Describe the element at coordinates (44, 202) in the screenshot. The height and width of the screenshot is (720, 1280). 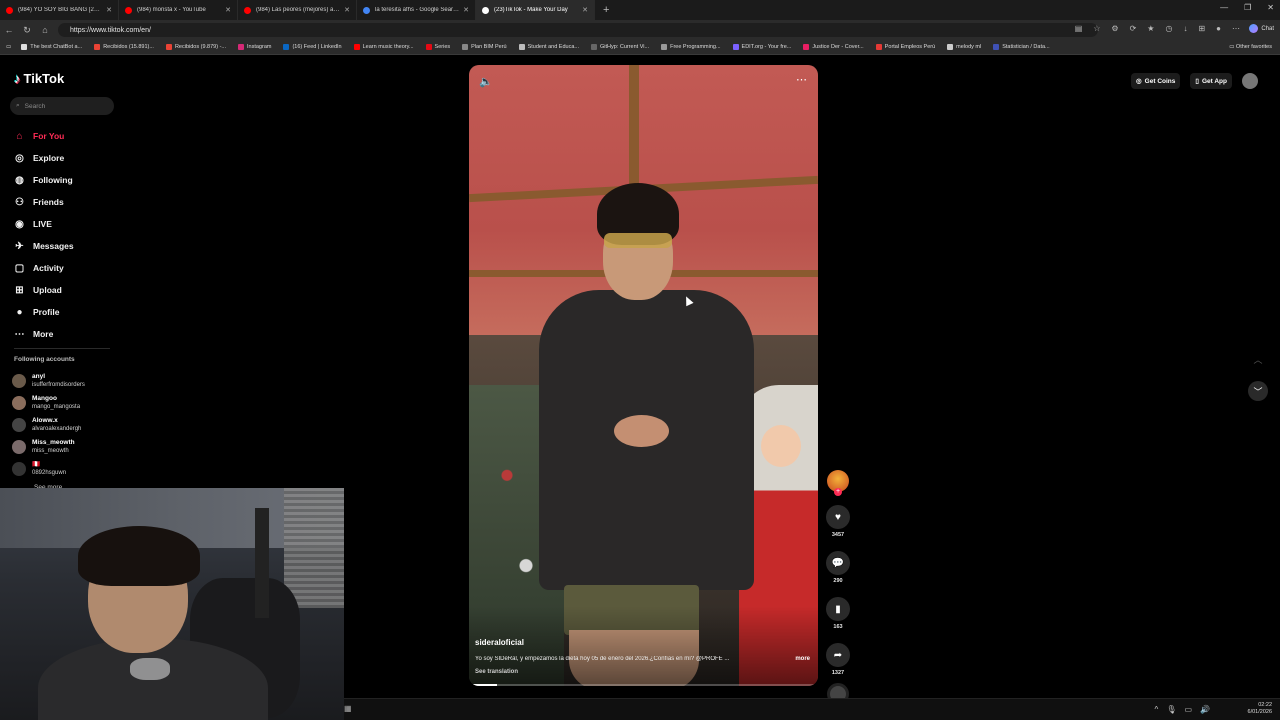
I see `nav-friends: ⚇ Friends` at that location.